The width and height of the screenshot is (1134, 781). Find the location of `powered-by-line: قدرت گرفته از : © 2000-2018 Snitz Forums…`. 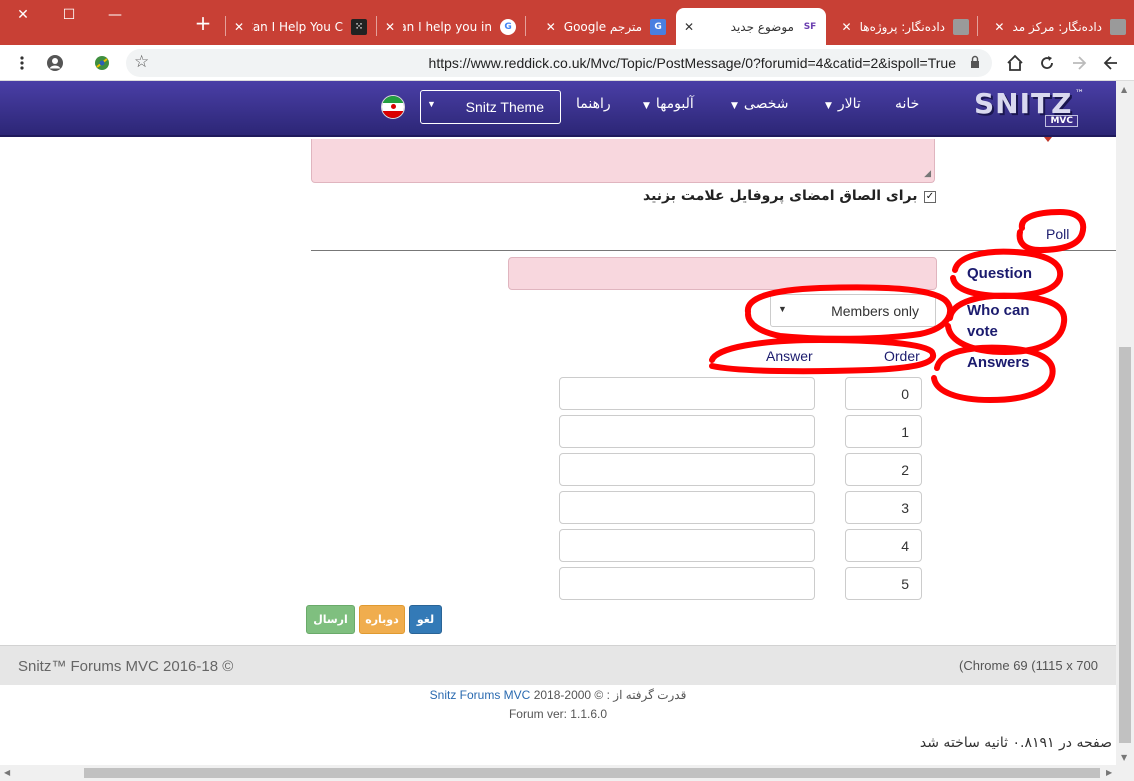

powered-by-line: قدرت گرفته از : © 2000-2018 Snitz Forums… is located at coordinates (558, 695).